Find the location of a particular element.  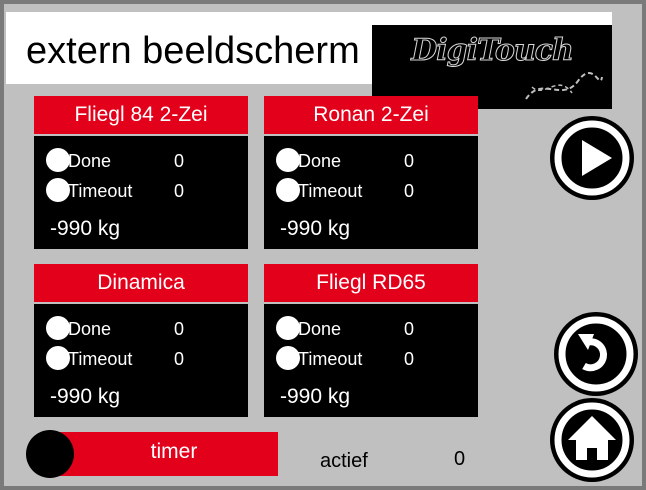

timer-label: timer is located at coordinates (164, 454).